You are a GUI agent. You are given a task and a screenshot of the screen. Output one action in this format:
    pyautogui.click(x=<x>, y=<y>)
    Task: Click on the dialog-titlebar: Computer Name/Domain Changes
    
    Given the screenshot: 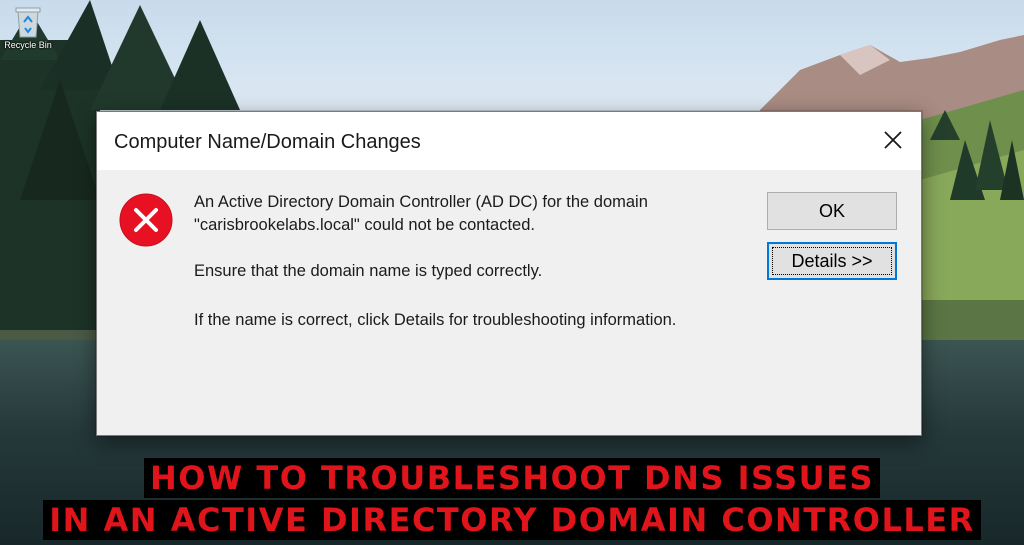 What is the action you would take?
    pyautogui.click(x=509, y=141)
    